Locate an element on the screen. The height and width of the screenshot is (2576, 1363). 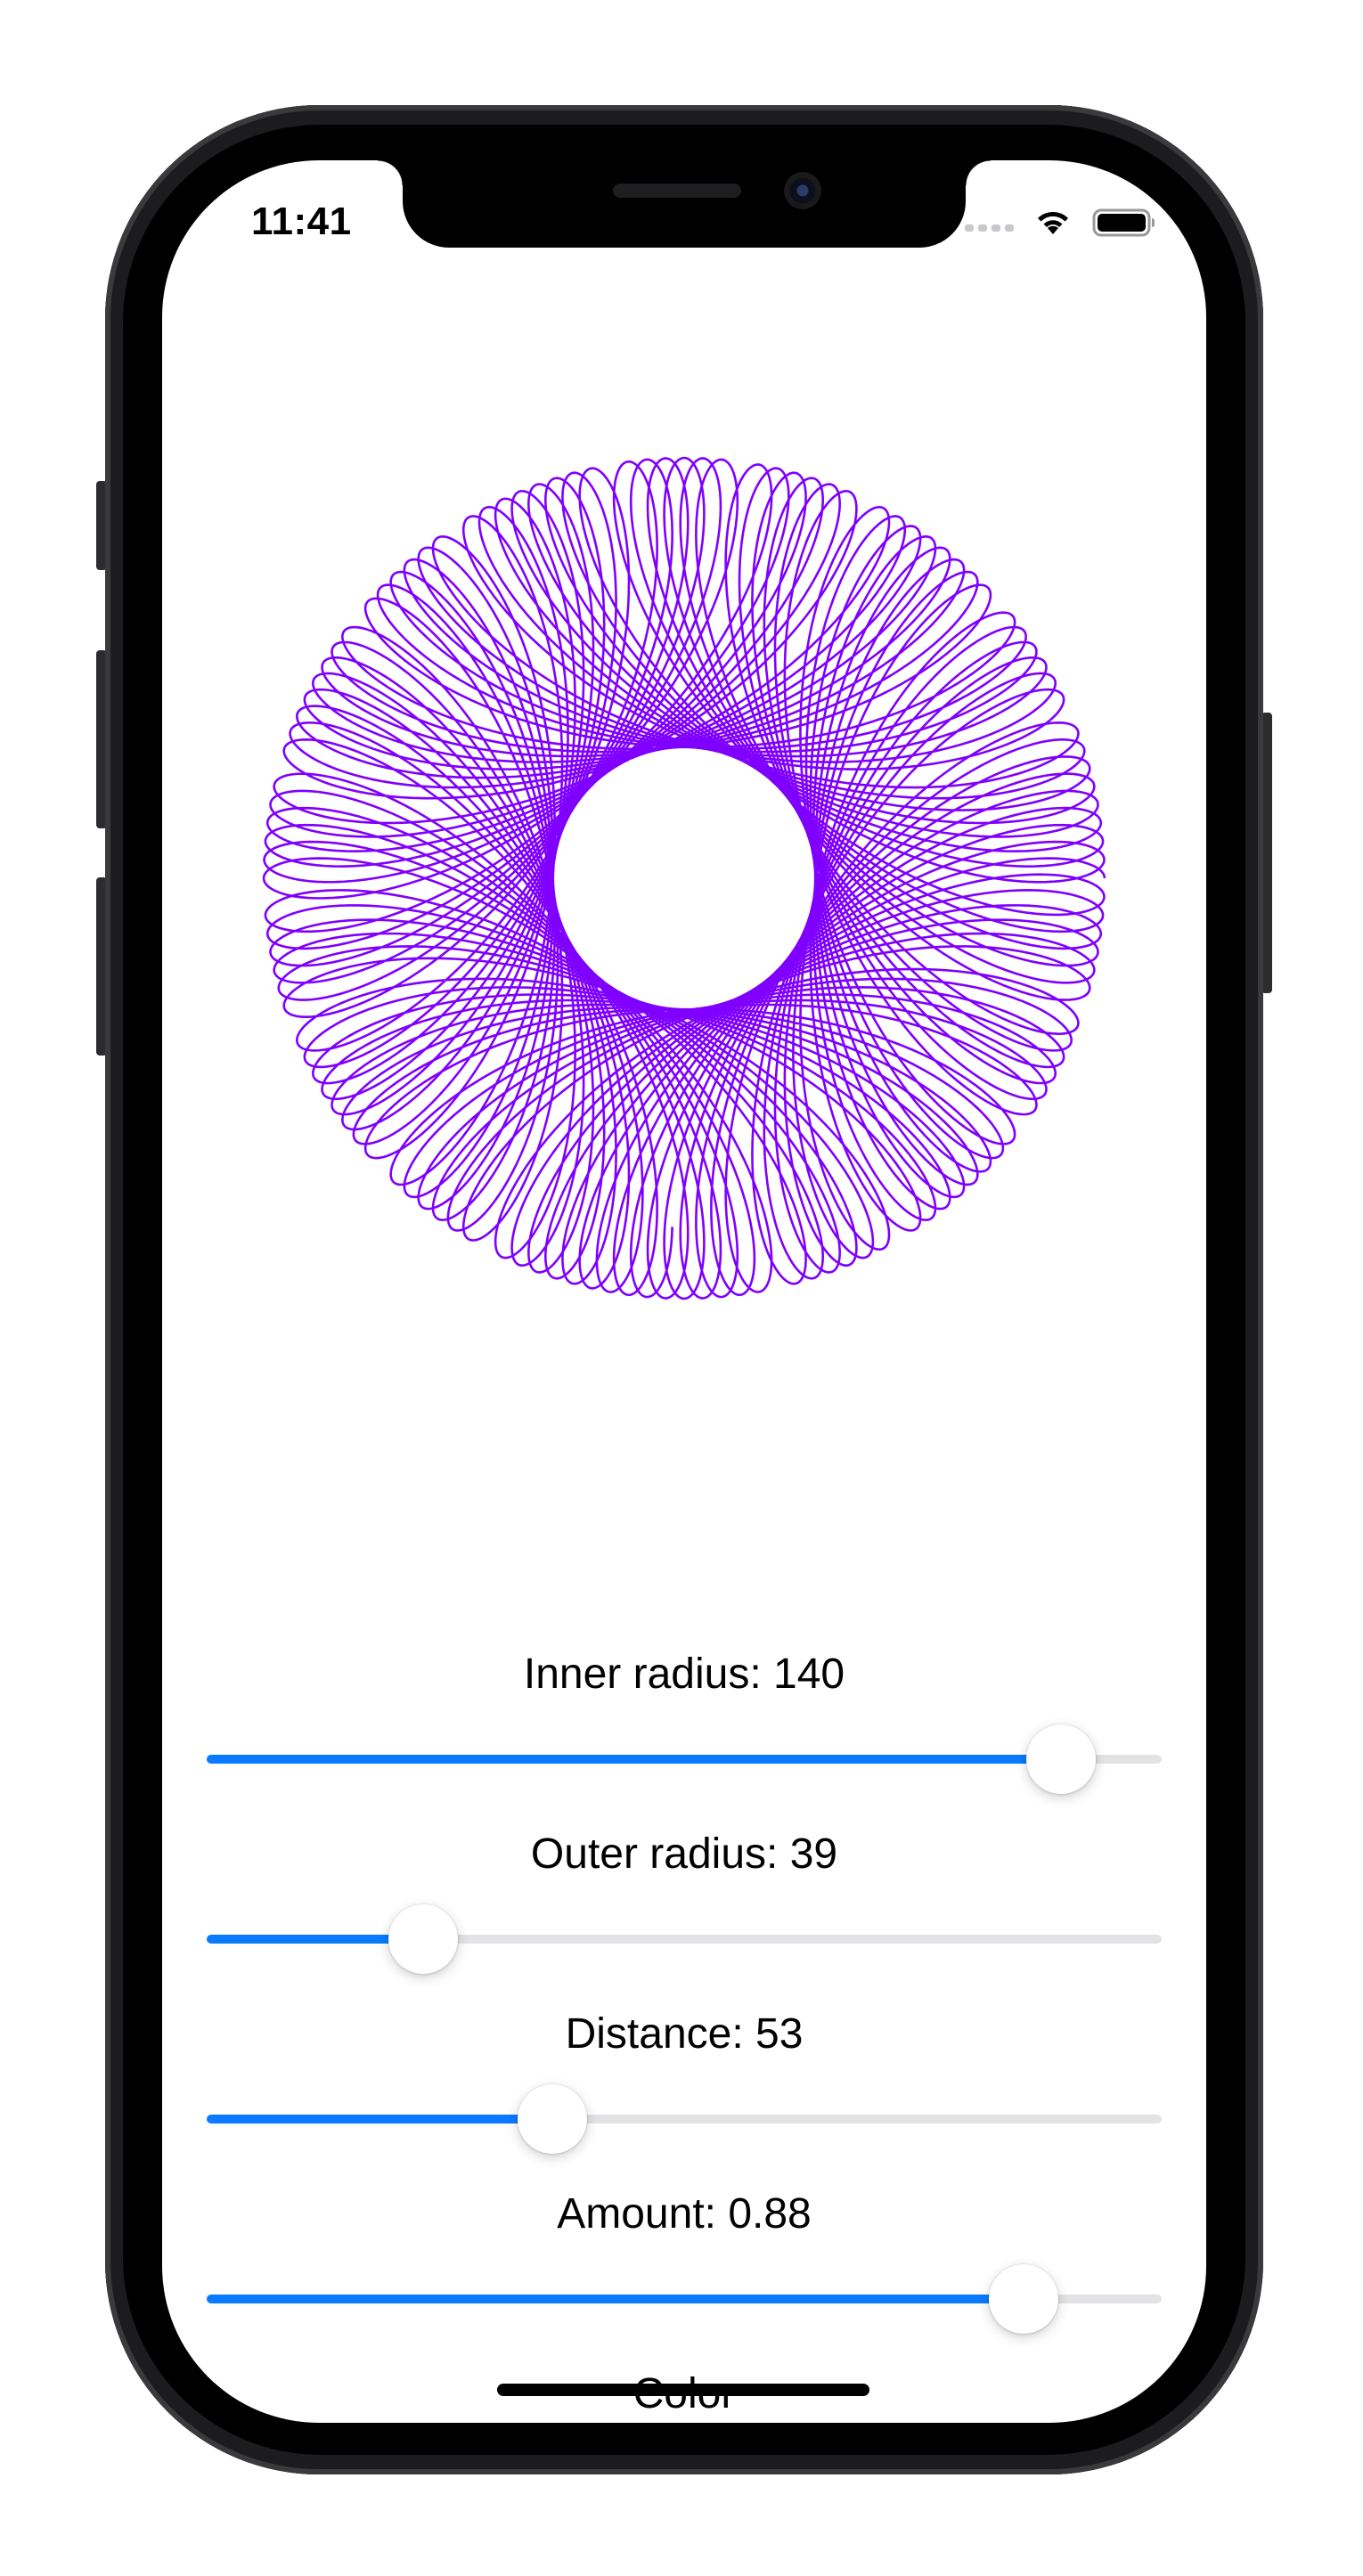
inner-radius-slider-fill is located at coordinates (635, 1760).